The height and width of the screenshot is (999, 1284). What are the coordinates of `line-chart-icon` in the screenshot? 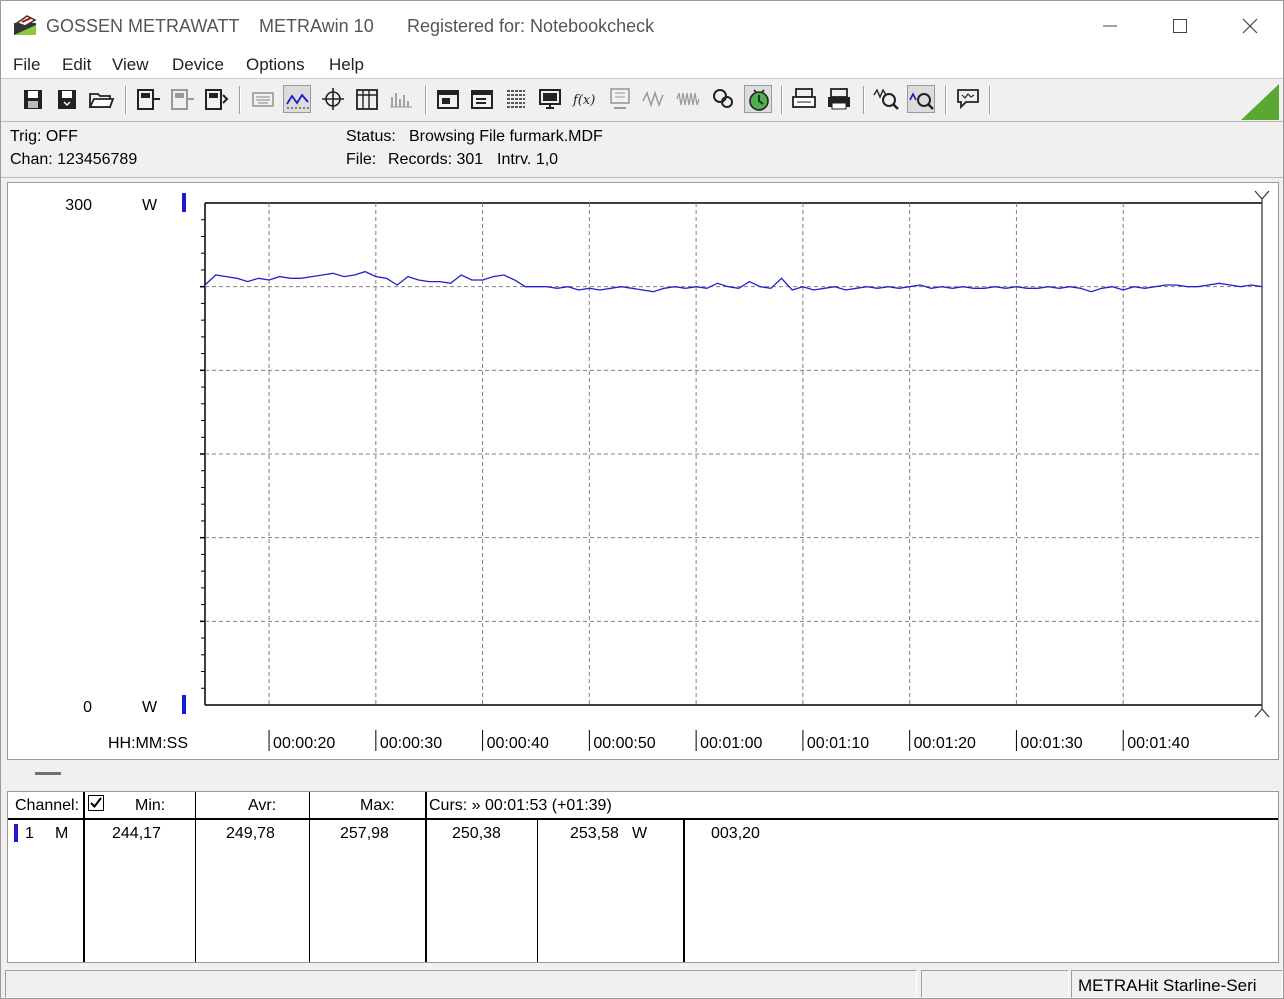 It's located at (297, 101).